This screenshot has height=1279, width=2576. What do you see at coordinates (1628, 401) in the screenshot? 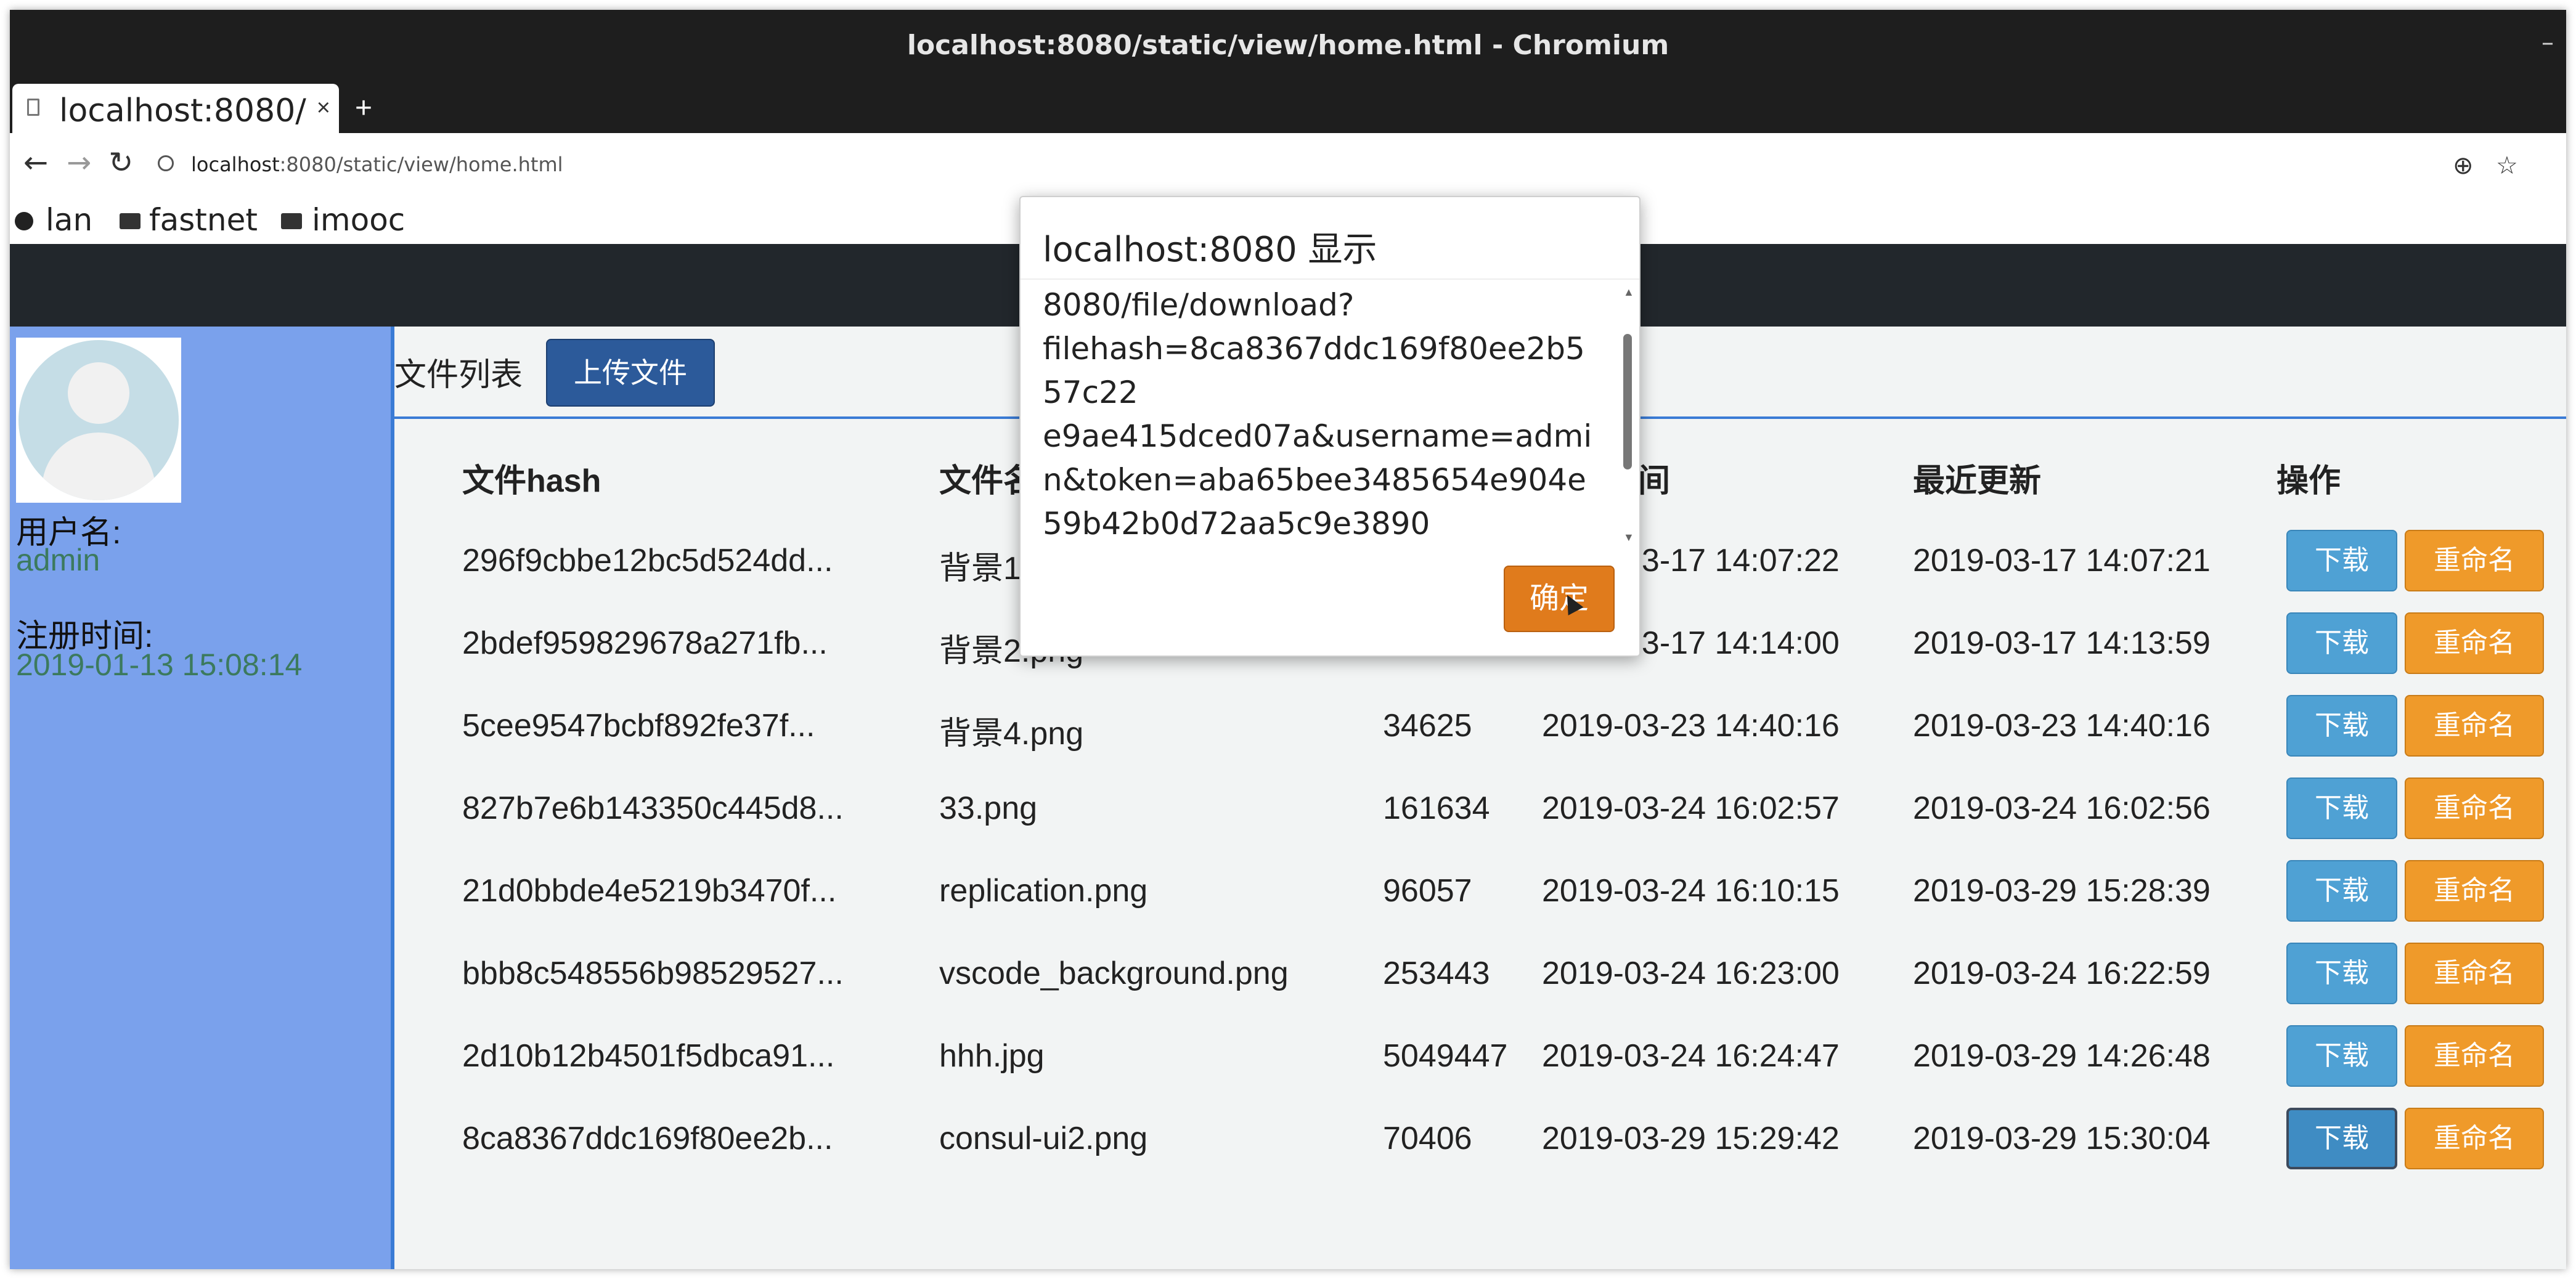
I see `scroll-thumb` at bounding box center [1628, 401].